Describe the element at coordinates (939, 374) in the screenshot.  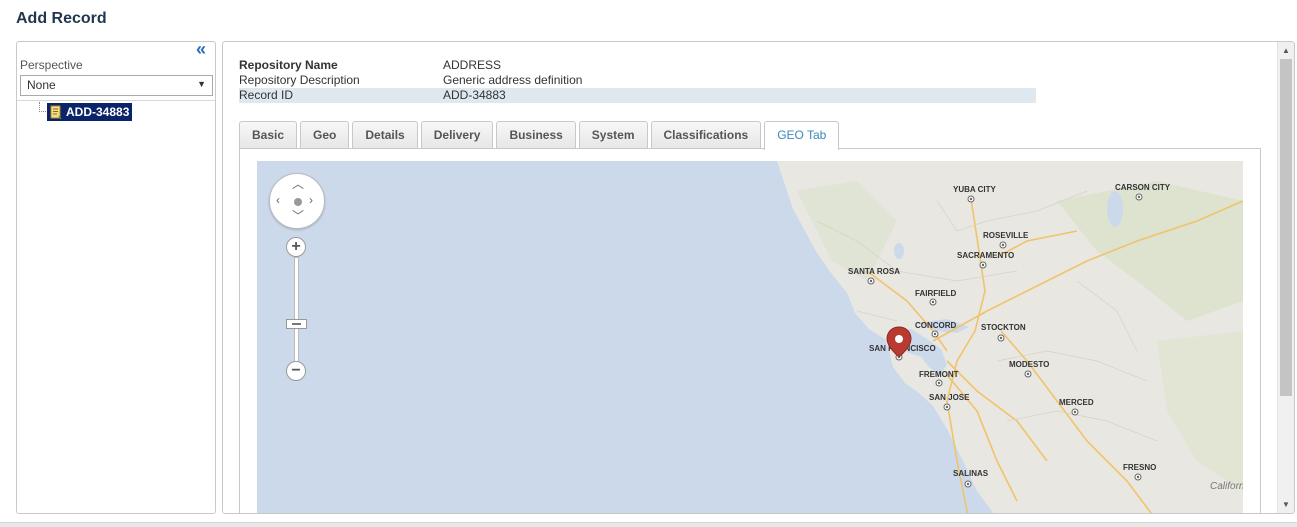
I see `map-label-fremont: FREMONT` at that location.